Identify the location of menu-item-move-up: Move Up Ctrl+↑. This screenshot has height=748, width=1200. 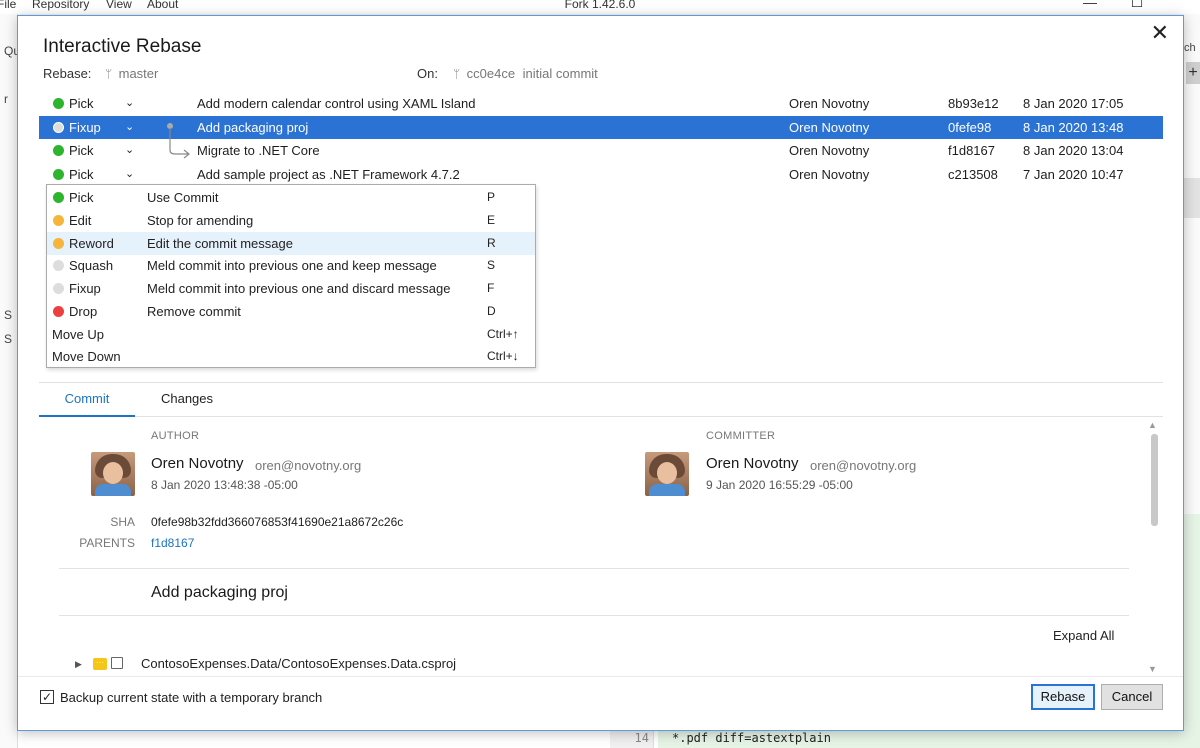
(291, 334).